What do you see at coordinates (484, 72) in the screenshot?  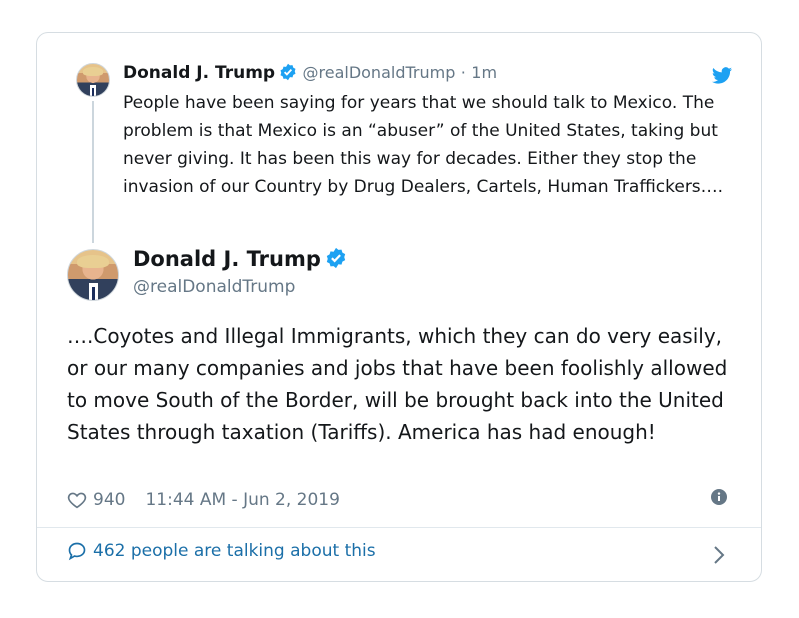 I see `quoted-timestamp: 1m` at bounding box center [484, 72].